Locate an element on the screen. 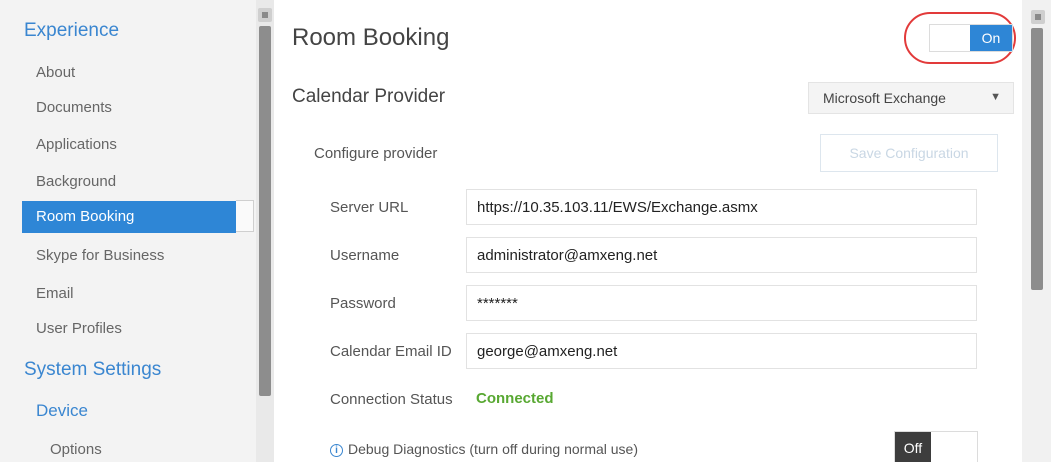 The width and height of the screenshot is (1051, 462). username-label: Username is located at coordinates (365, 255).